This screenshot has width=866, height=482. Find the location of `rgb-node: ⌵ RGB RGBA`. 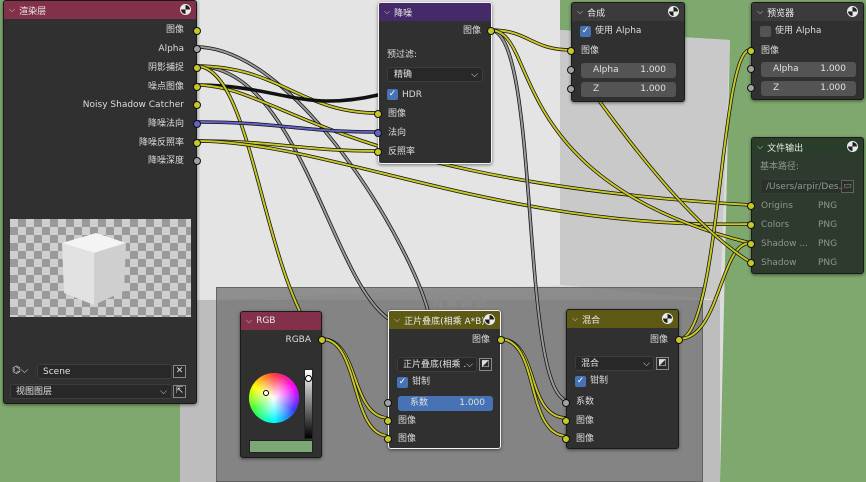

rgb-node: ⌵ RGB RGBA is located at coordinates (283, 384).